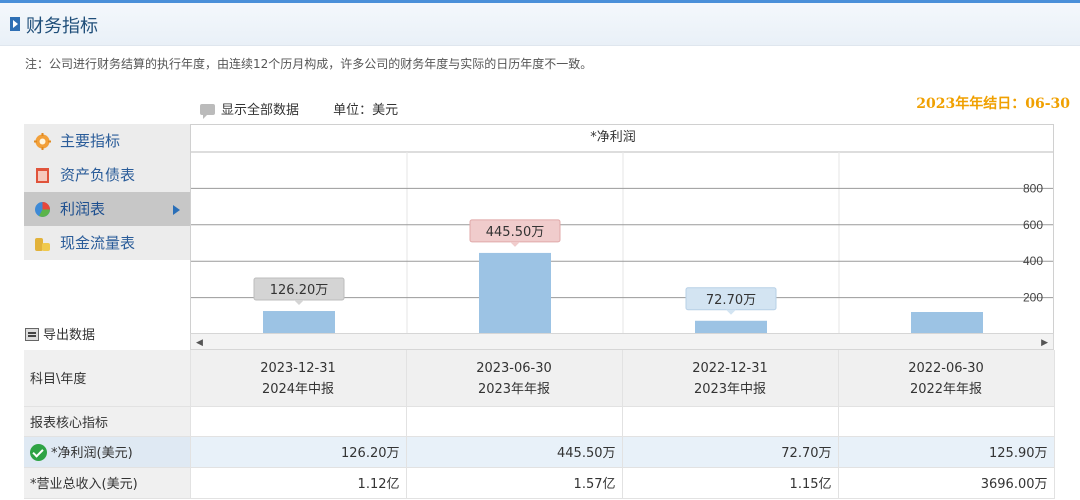  I want to click on section-label: 报表核心指标, so click(107, 421).